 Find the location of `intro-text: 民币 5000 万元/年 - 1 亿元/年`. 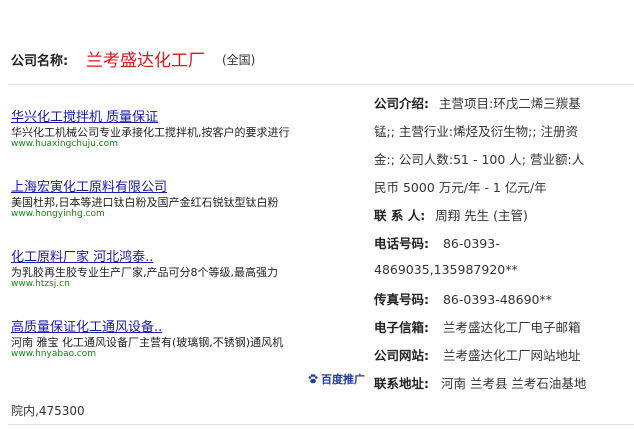

intro-text: 民币 5000 万元/年 - 1 亿元/年 is located at coordinates (460, 187).